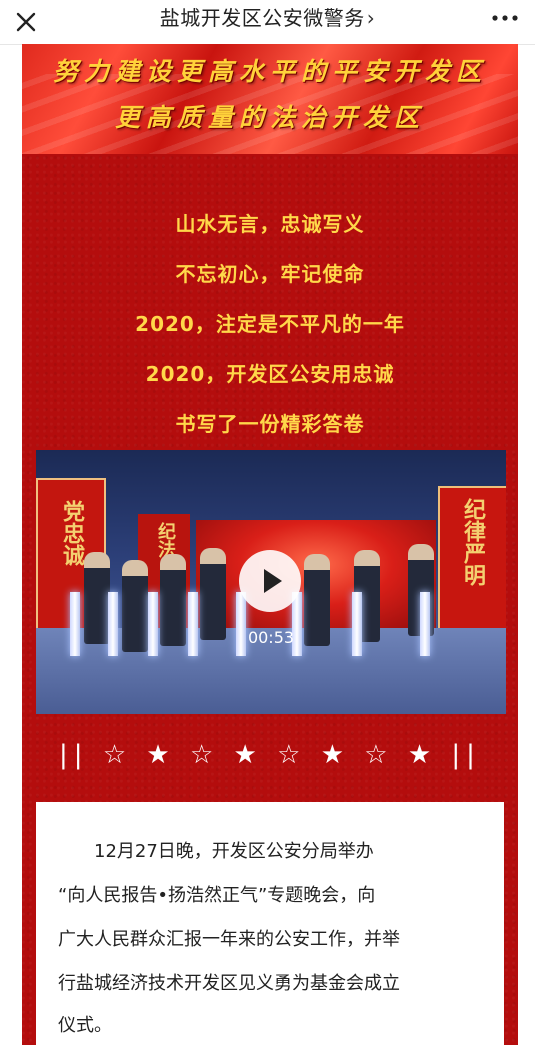 The height and width of the screenshot is (1048, 535). I want to click on panel-left-text: 党忠诚, so click(72, 533).